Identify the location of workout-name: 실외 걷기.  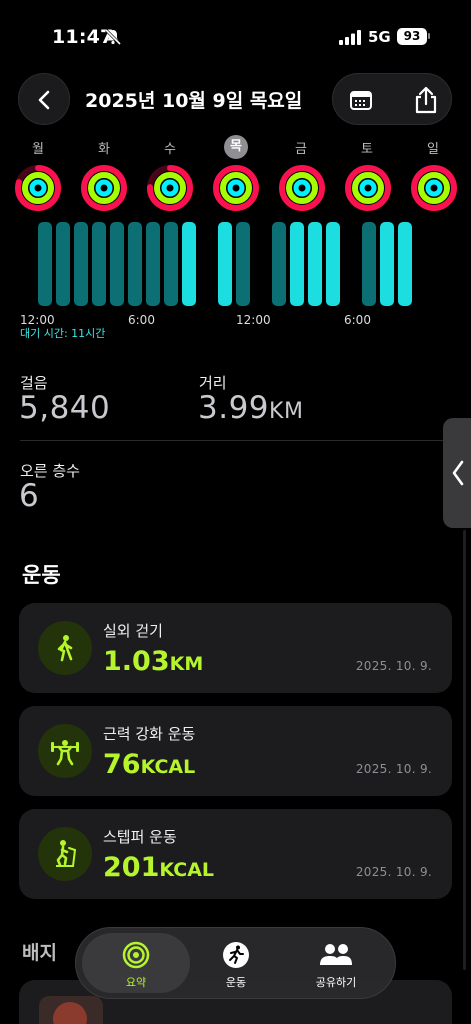
(133, 631).